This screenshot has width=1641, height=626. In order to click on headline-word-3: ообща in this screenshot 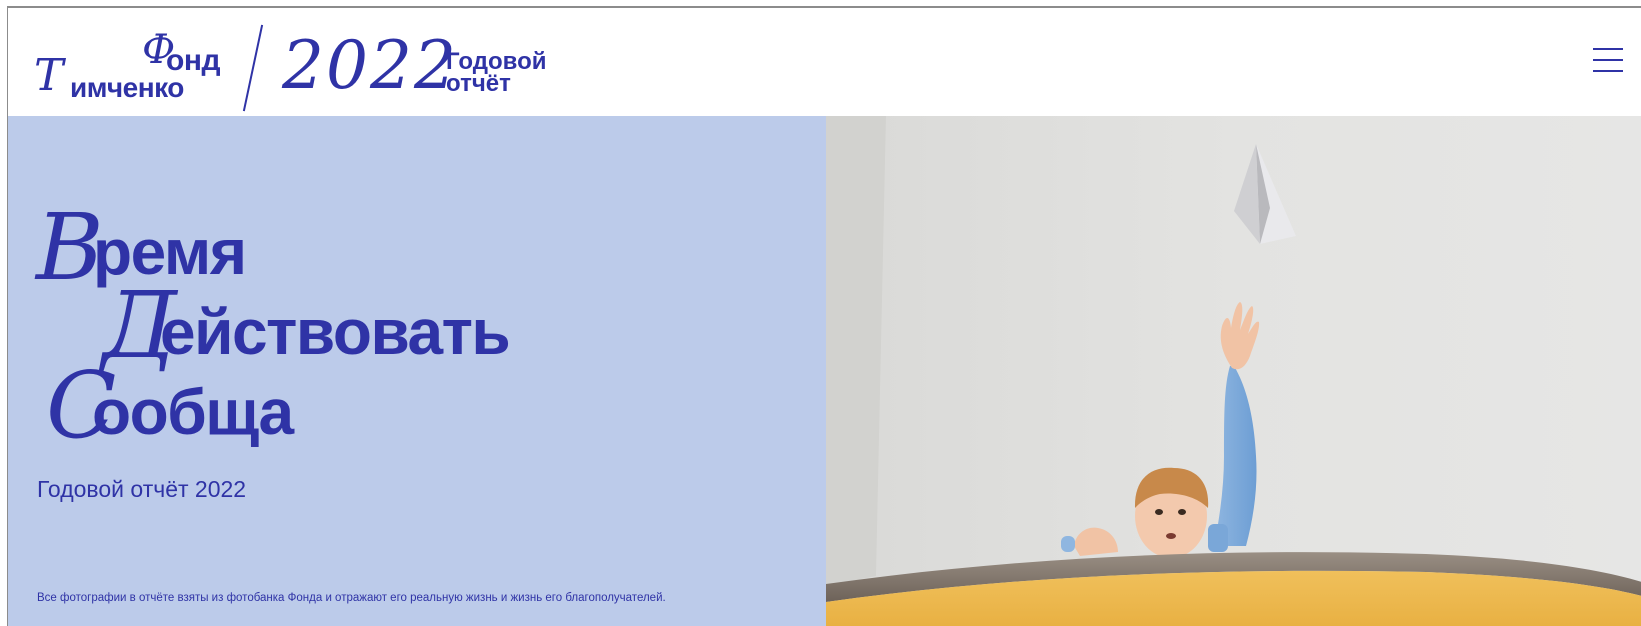, I will do `click(193, 412)`.